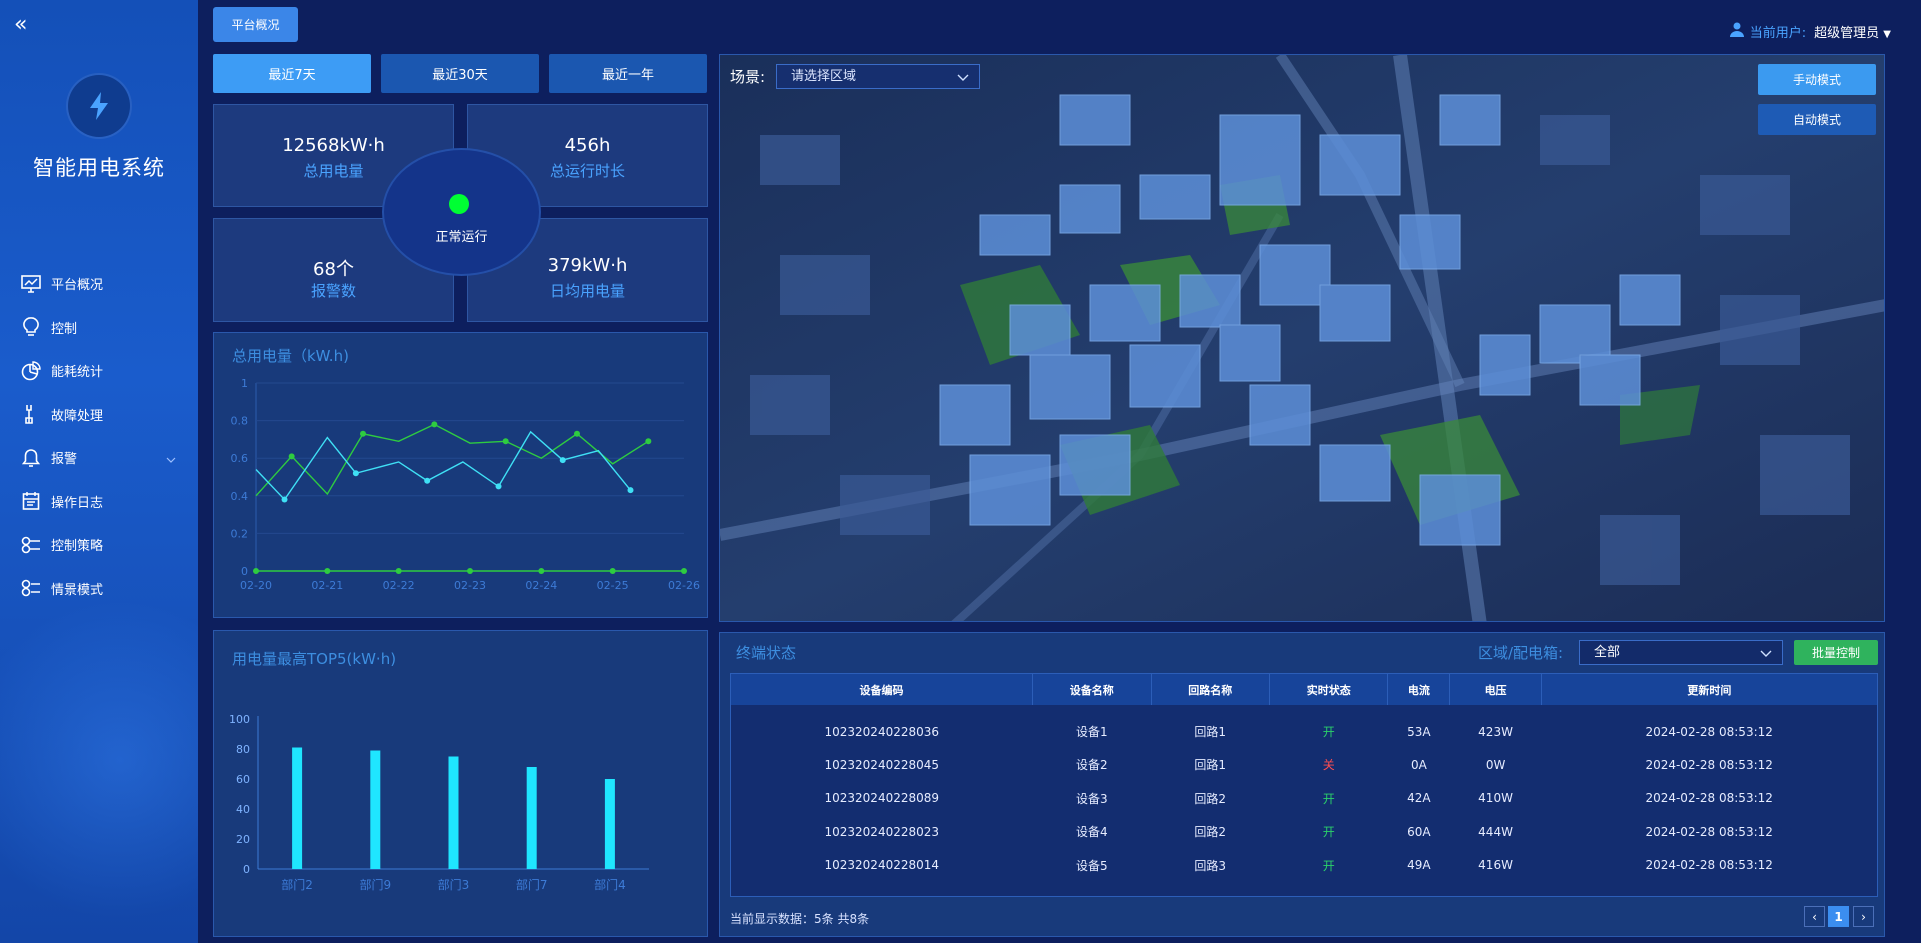 Image resolution: width=1921 pixels, height=943 pixels. I want to click on user-name: 超级管理员, so click(1847, 33).